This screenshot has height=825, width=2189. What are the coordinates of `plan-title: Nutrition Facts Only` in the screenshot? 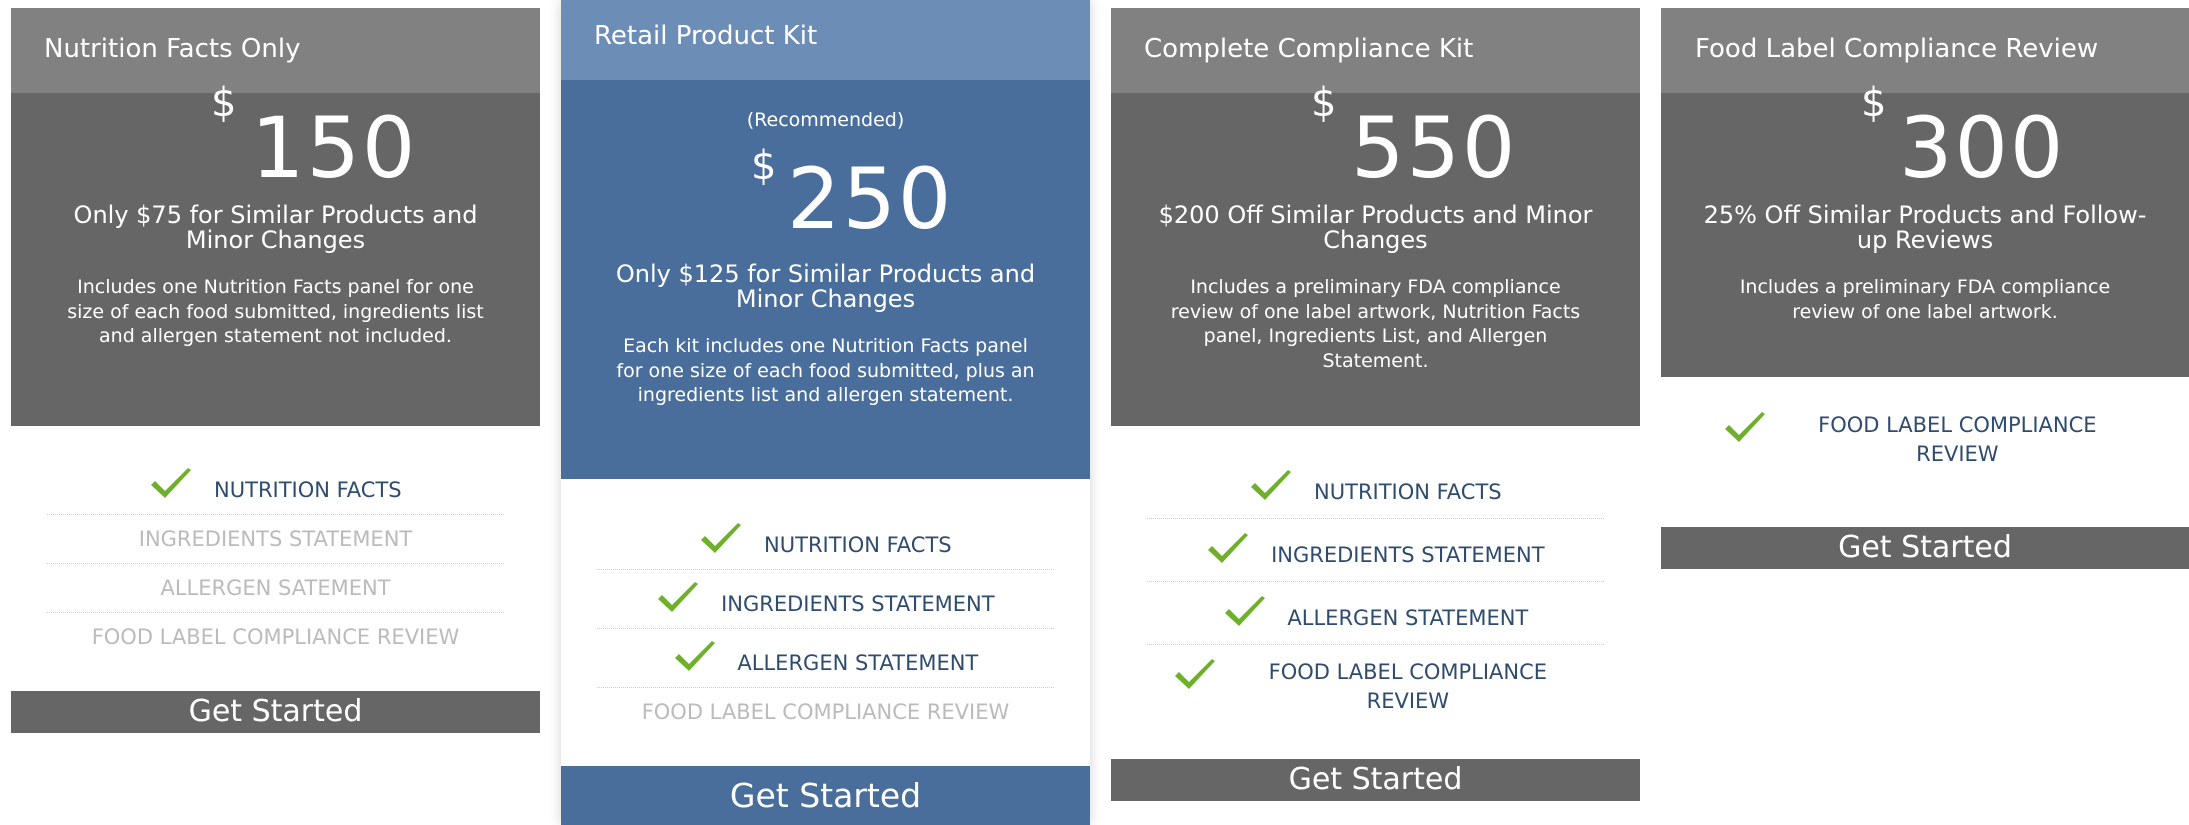 It's located at (275, 50).